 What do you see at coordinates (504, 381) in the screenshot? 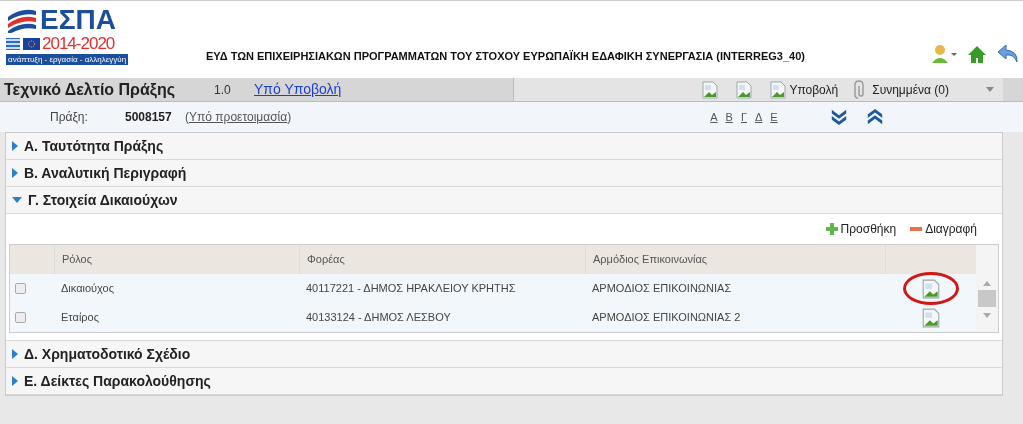
I see `section-header: Ε. Δείκτες Παρακολούθησης` at bounding box center [504, 381].